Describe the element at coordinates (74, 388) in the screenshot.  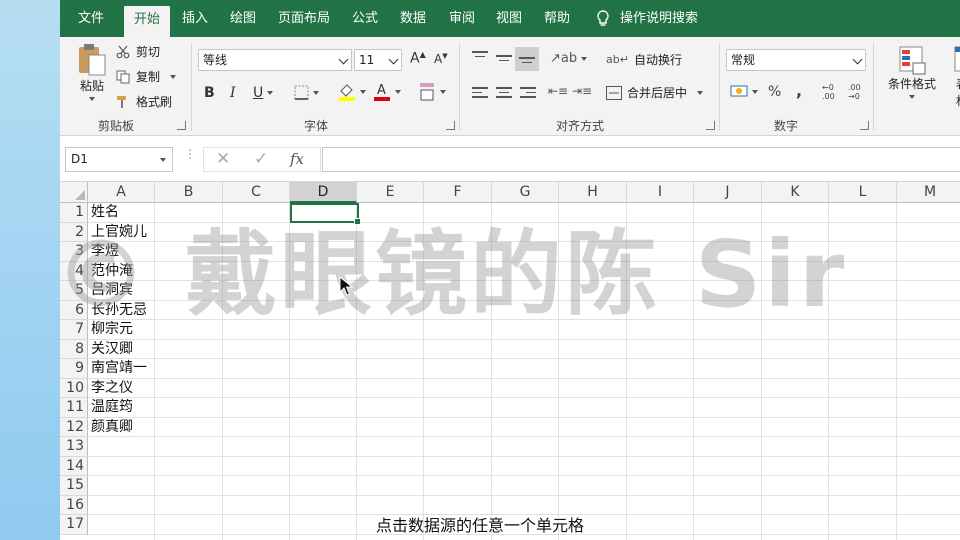
I see `row-header-10: 10` at that location.